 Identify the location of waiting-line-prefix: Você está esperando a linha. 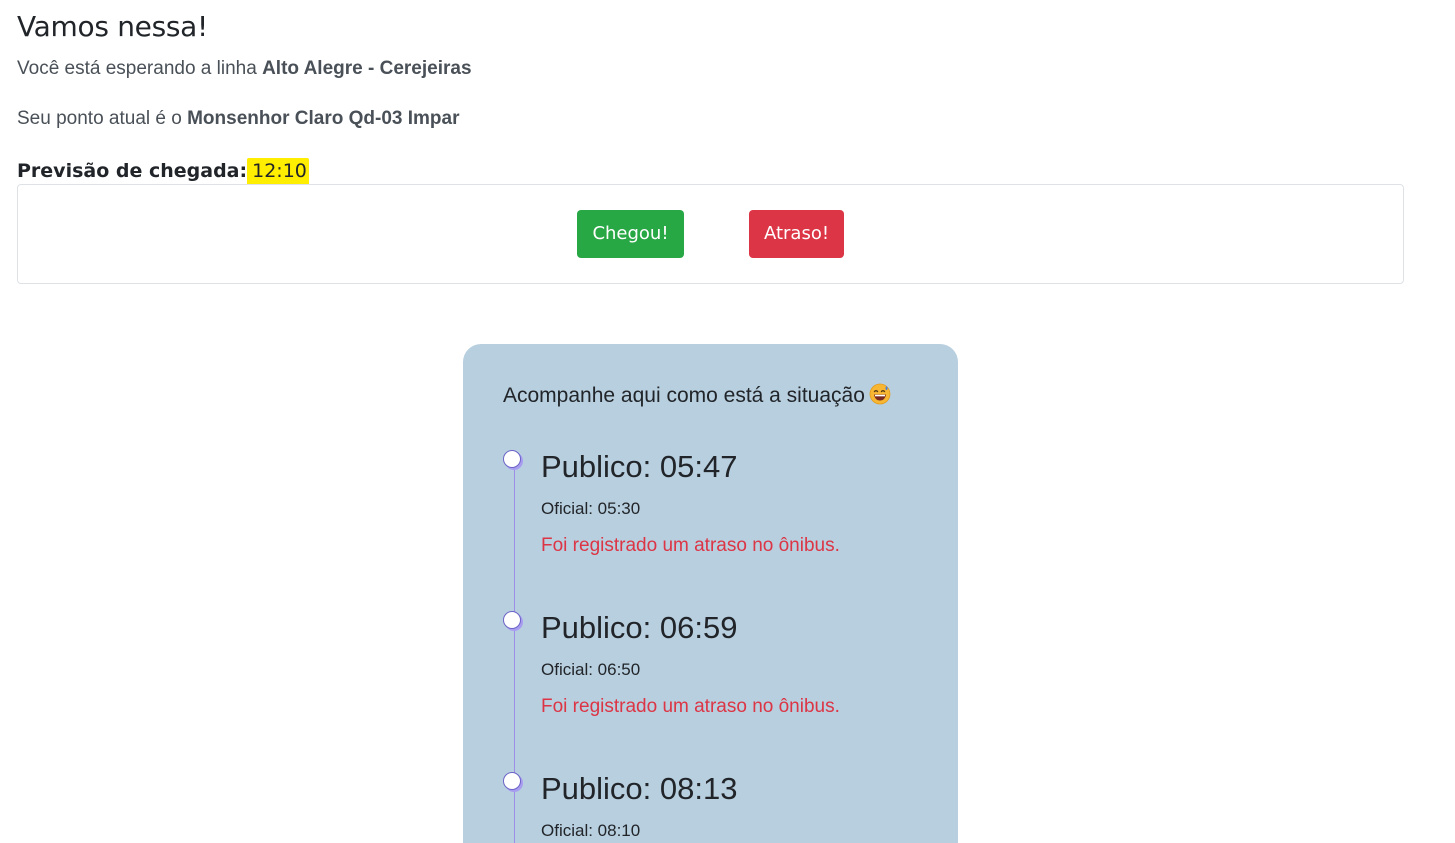
(140, 68).